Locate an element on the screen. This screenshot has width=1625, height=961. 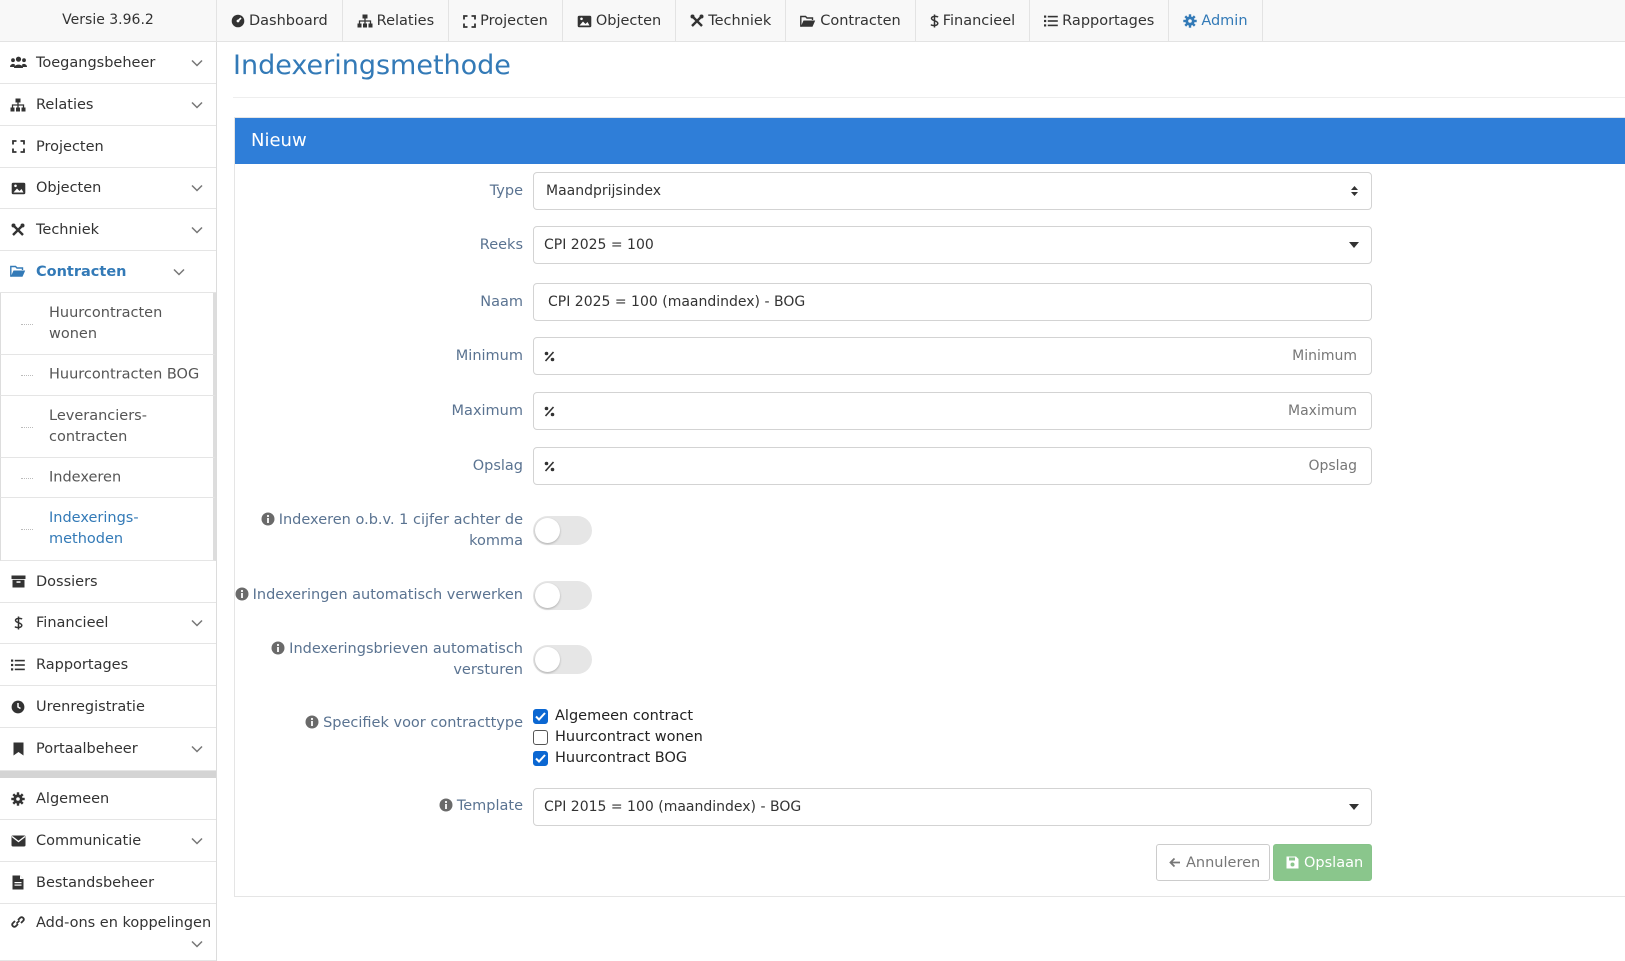
checkbox-algemeen-contract: Algemeen contract is located at coordinates (613, 716).